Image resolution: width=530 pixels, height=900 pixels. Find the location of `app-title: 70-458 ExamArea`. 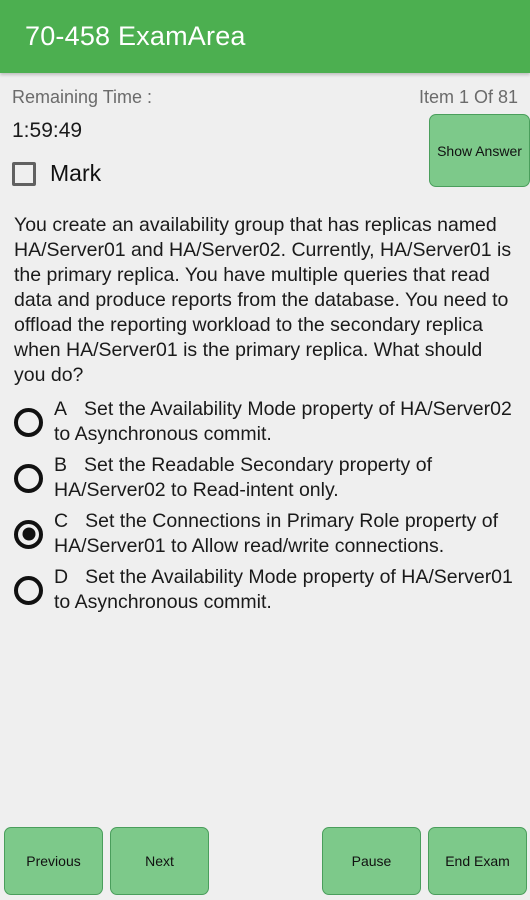

app-title: 70-458 ExamArea is located at coordinates (135, 36).